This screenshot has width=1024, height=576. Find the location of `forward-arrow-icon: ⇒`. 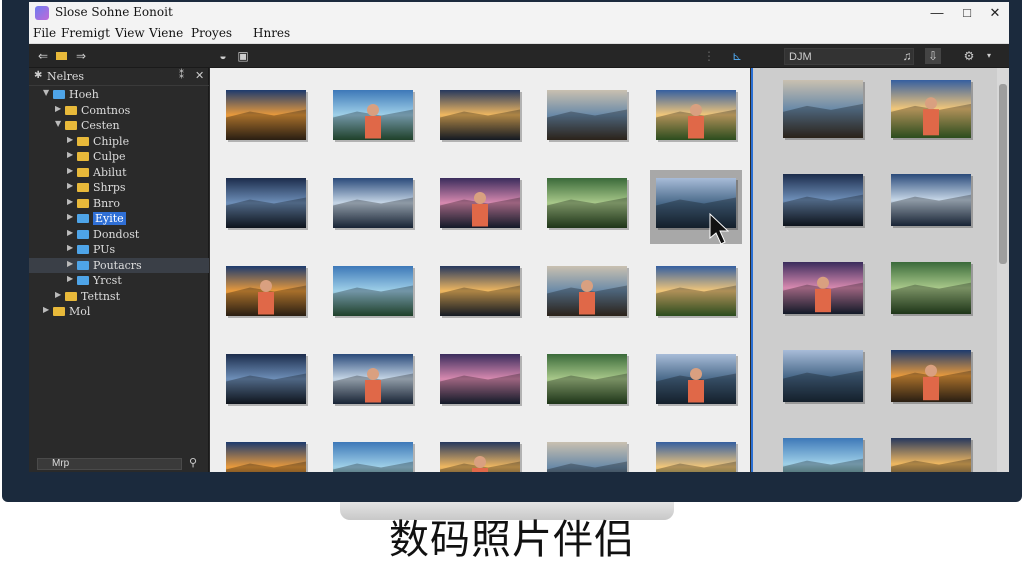

forward-arrow-icon: ⇒ is located at coordinates (81, 56).